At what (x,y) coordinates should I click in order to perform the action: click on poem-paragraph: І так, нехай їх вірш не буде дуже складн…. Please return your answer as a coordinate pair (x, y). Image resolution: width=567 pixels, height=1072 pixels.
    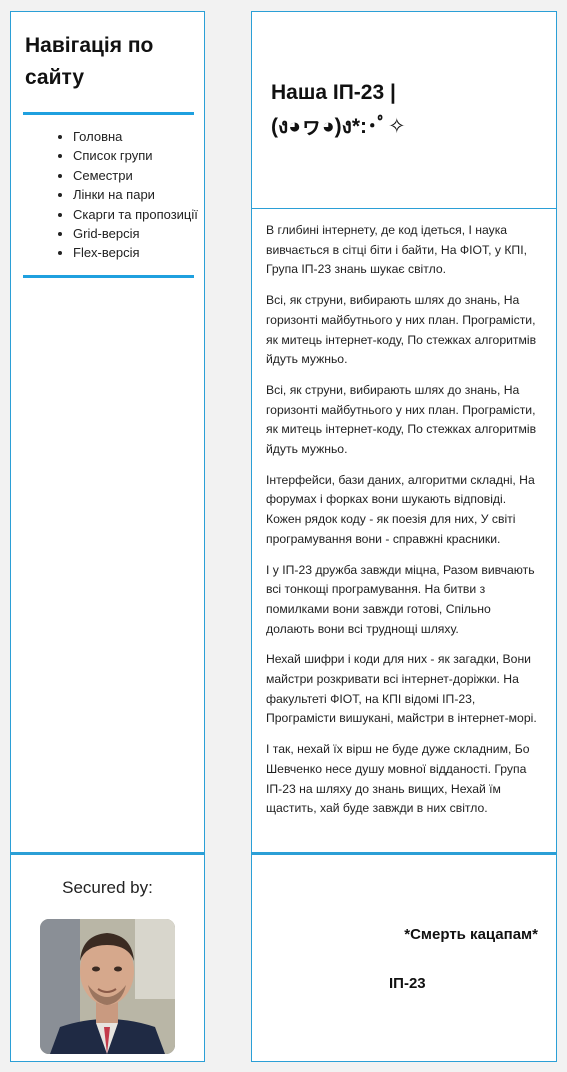
    Looking at the image, I should click on (398, 779).